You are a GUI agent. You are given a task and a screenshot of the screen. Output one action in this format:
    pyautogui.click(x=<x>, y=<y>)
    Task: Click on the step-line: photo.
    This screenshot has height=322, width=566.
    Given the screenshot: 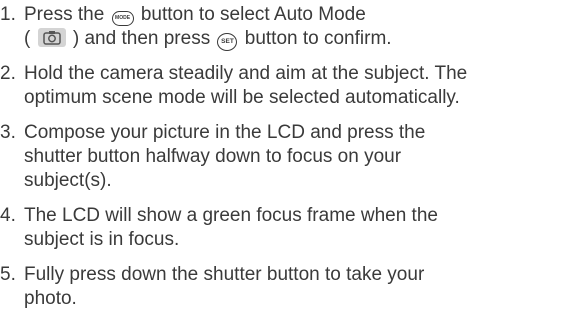 What is the action you would take?
    pyautogui.click(x=50, y=298)
    